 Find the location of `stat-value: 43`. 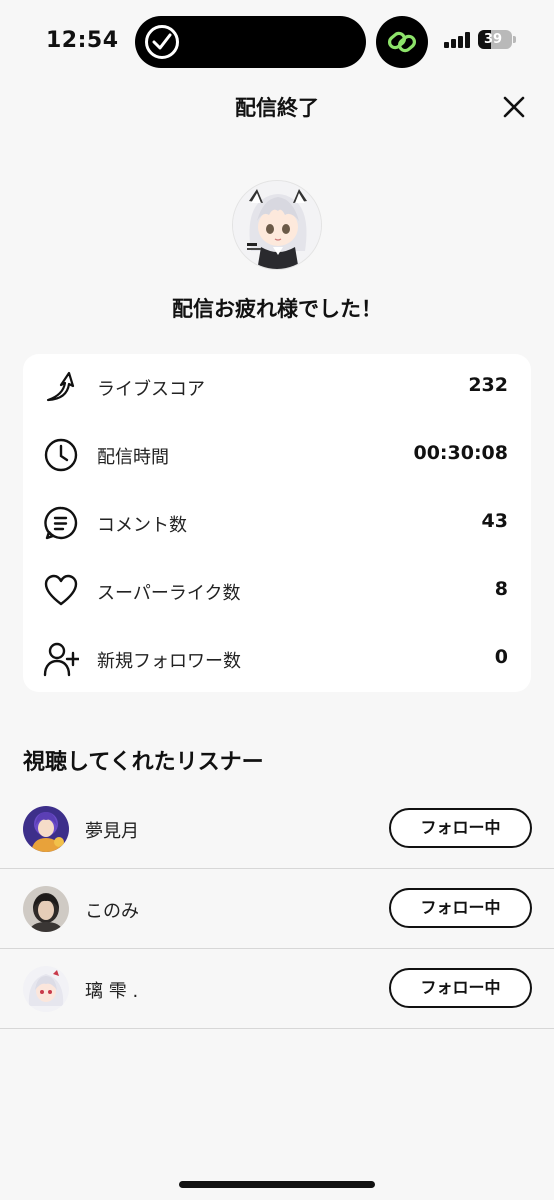

stat-value: 43 is located at coordinates (494, 521).